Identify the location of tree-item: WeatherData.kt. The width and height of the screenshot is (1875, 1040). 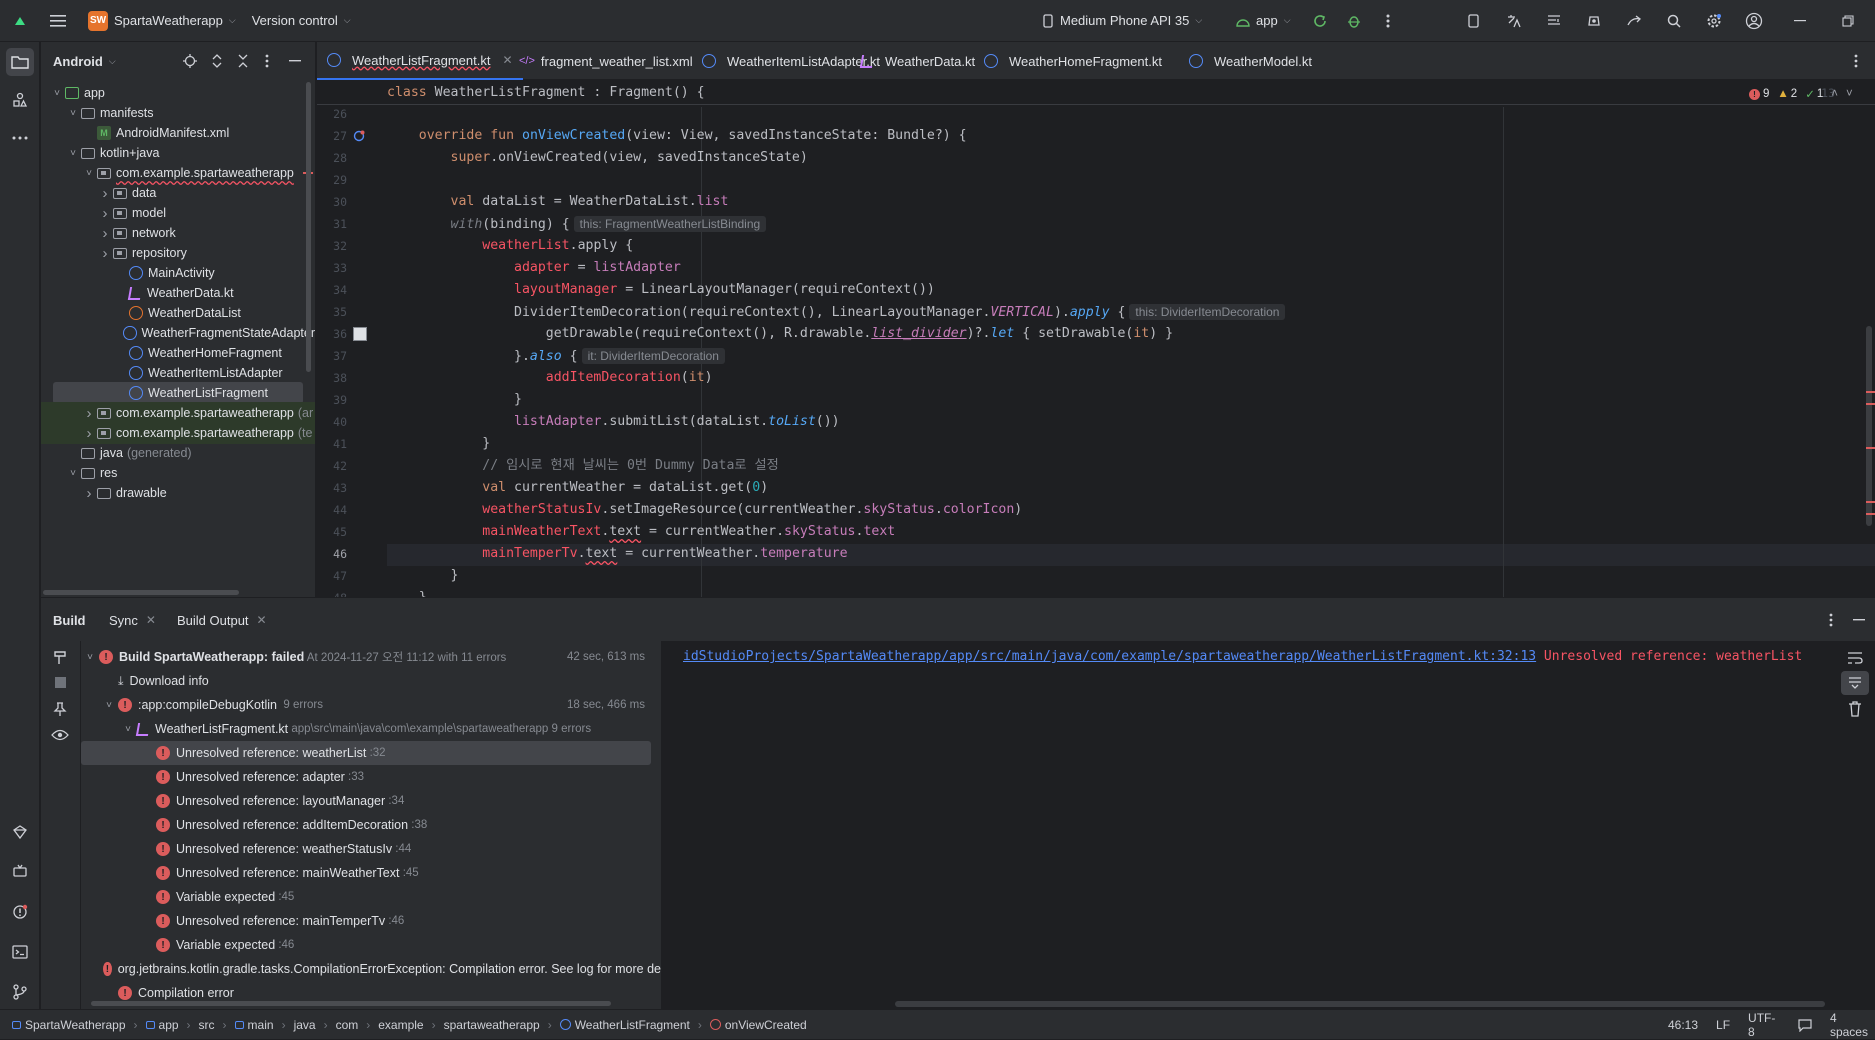
(178, 293).